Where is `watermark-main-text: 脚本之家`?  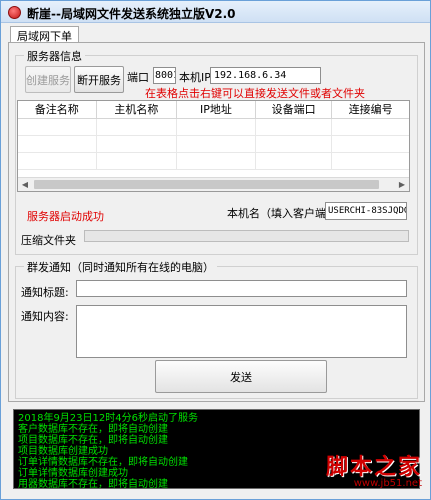 watermark-main-text: 脚本之家 is located at coordinates (373, 467).